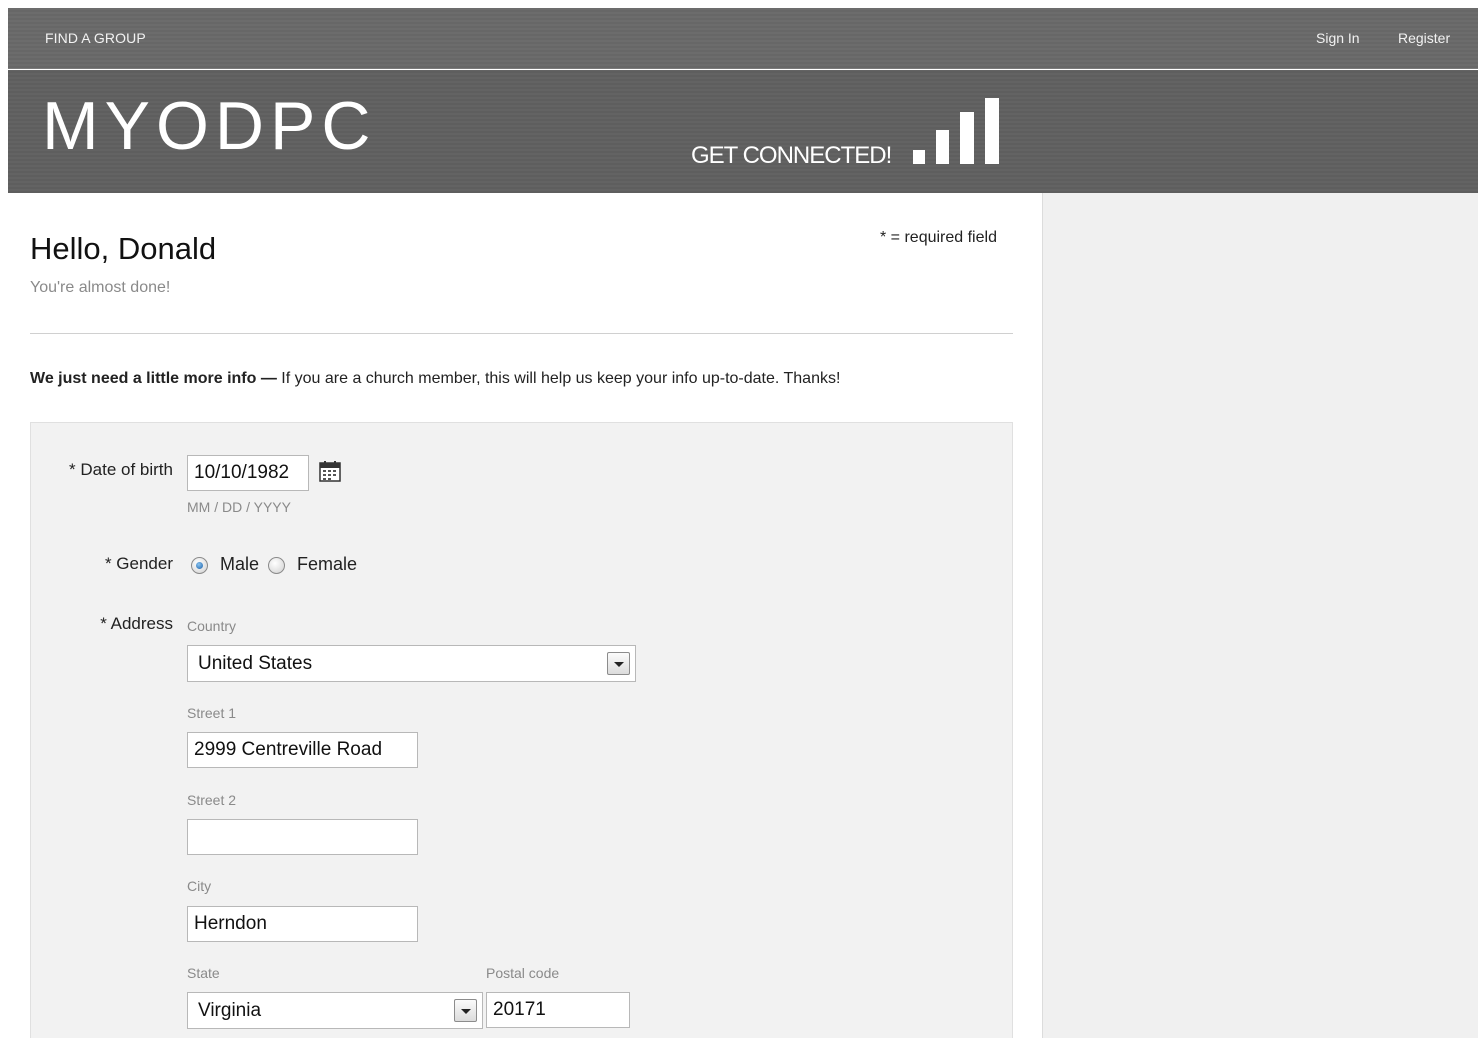 This screenshot has height=1038, width=1478. Describe the element at coordinates (1424, 38) in the screenshot. I see `register-link: Register` at that location.